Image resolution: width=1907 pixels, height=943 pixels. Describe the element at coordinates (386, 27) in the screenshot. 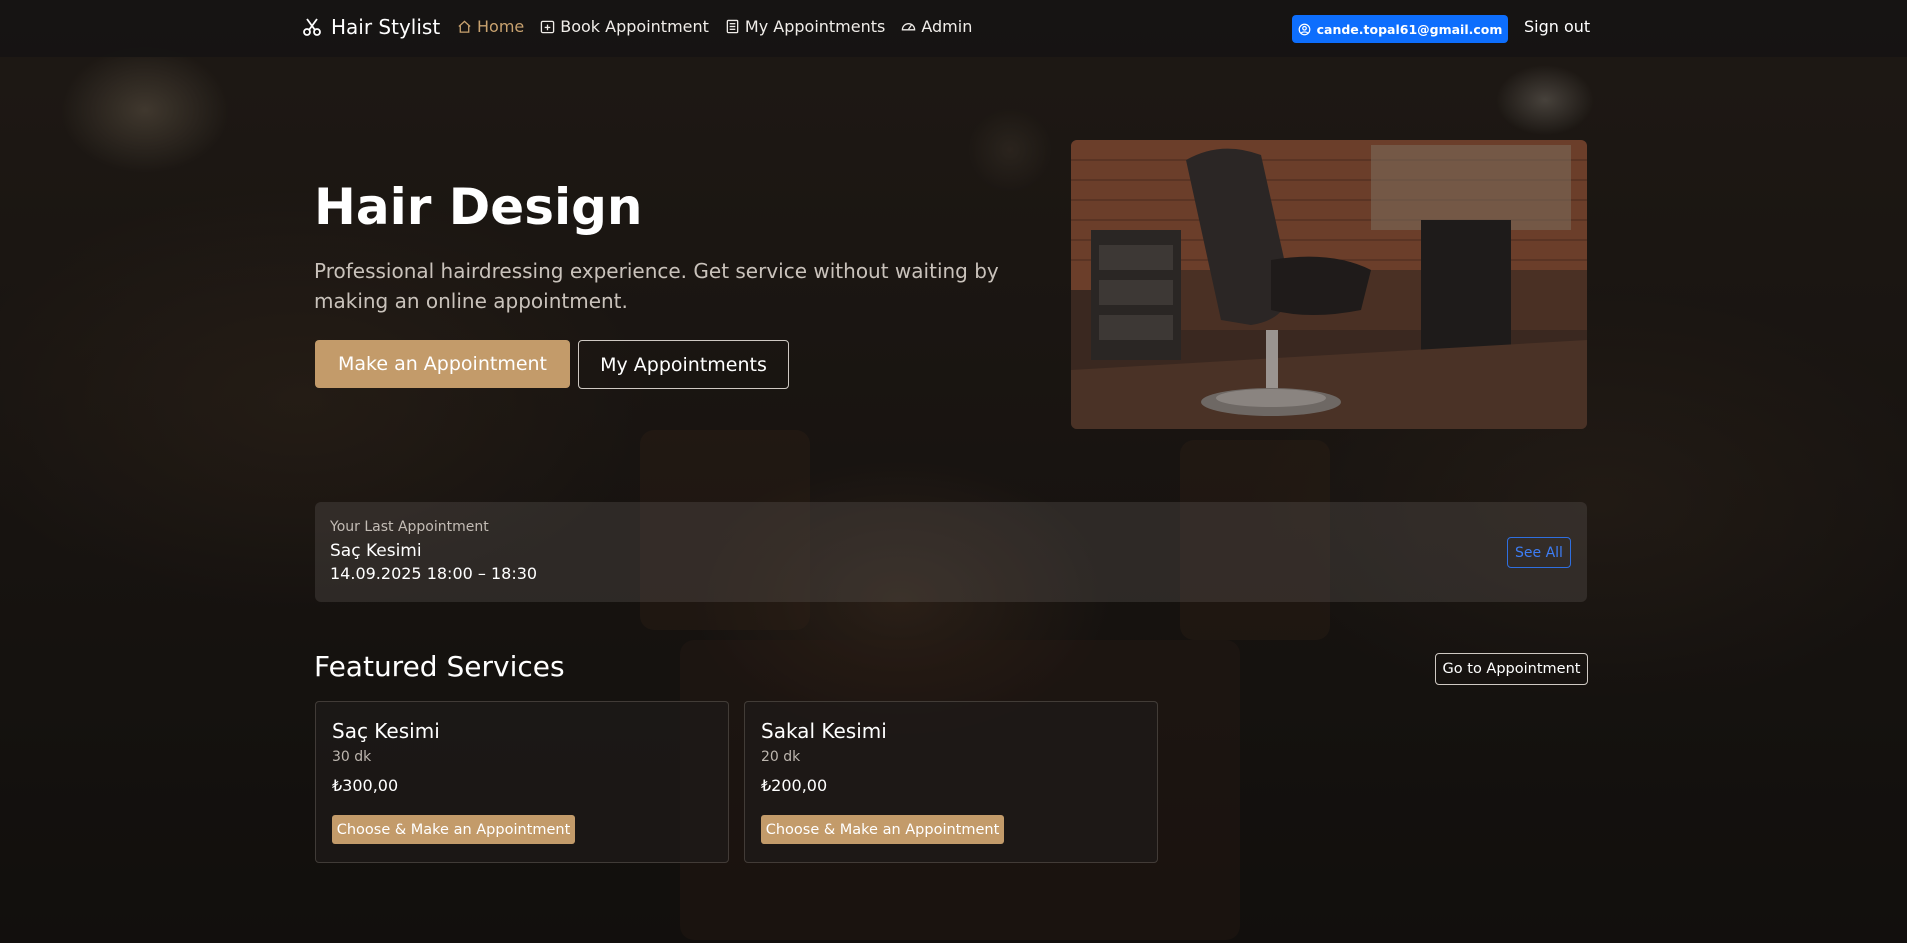

I see `brand-name: Hair Stylist` at that location.